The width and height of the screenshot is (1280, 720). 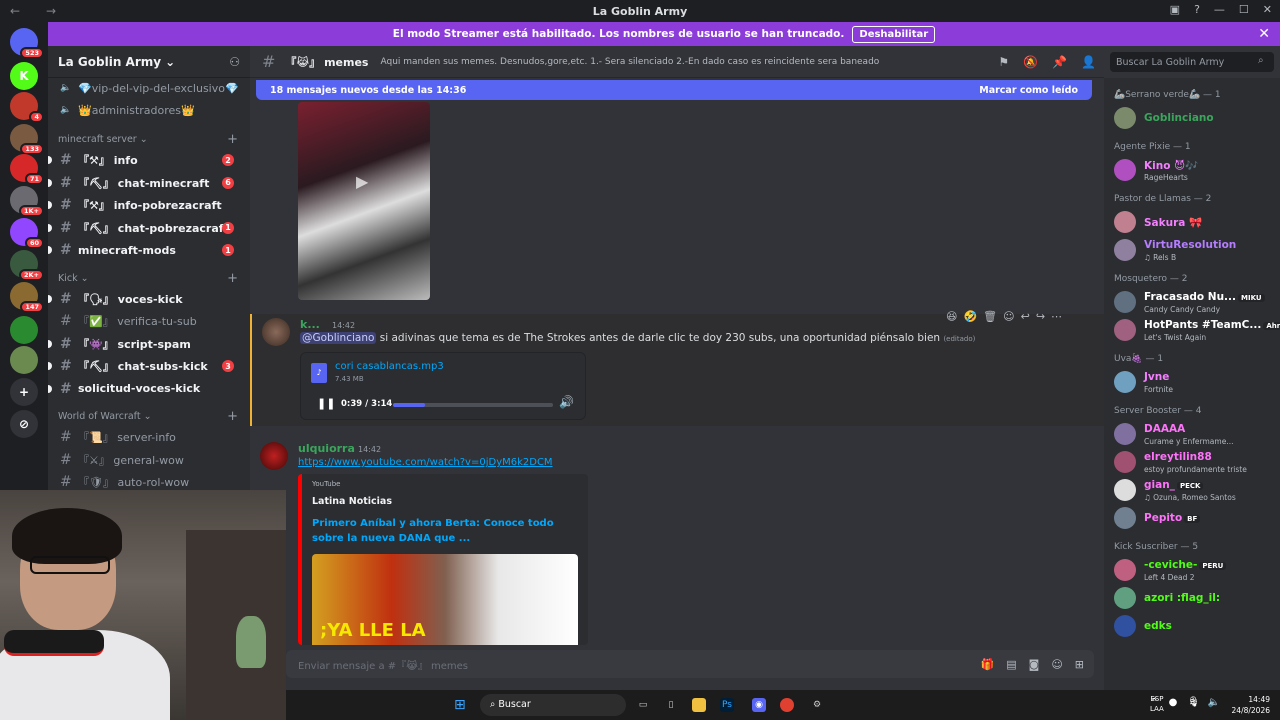 What do you see at coordinates (445, 599) in the screenshot?
I see `embed-thumbnail: ;YA LLE LA` at bounding box center [445, 599].